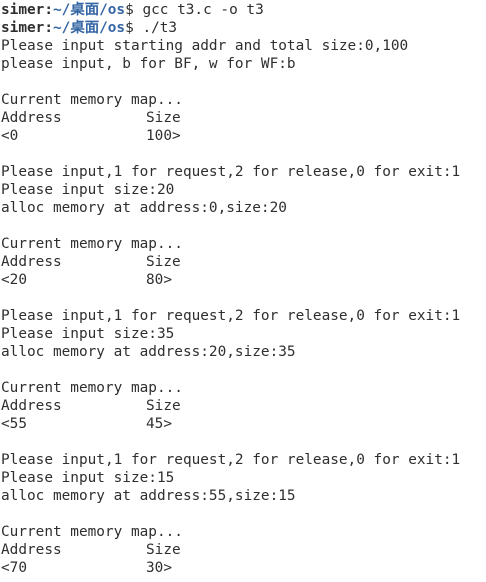  Describe the element at coordinates (203, 10) in the screenshot. I see `command-text: gcc t3.c -o t3` at that location.